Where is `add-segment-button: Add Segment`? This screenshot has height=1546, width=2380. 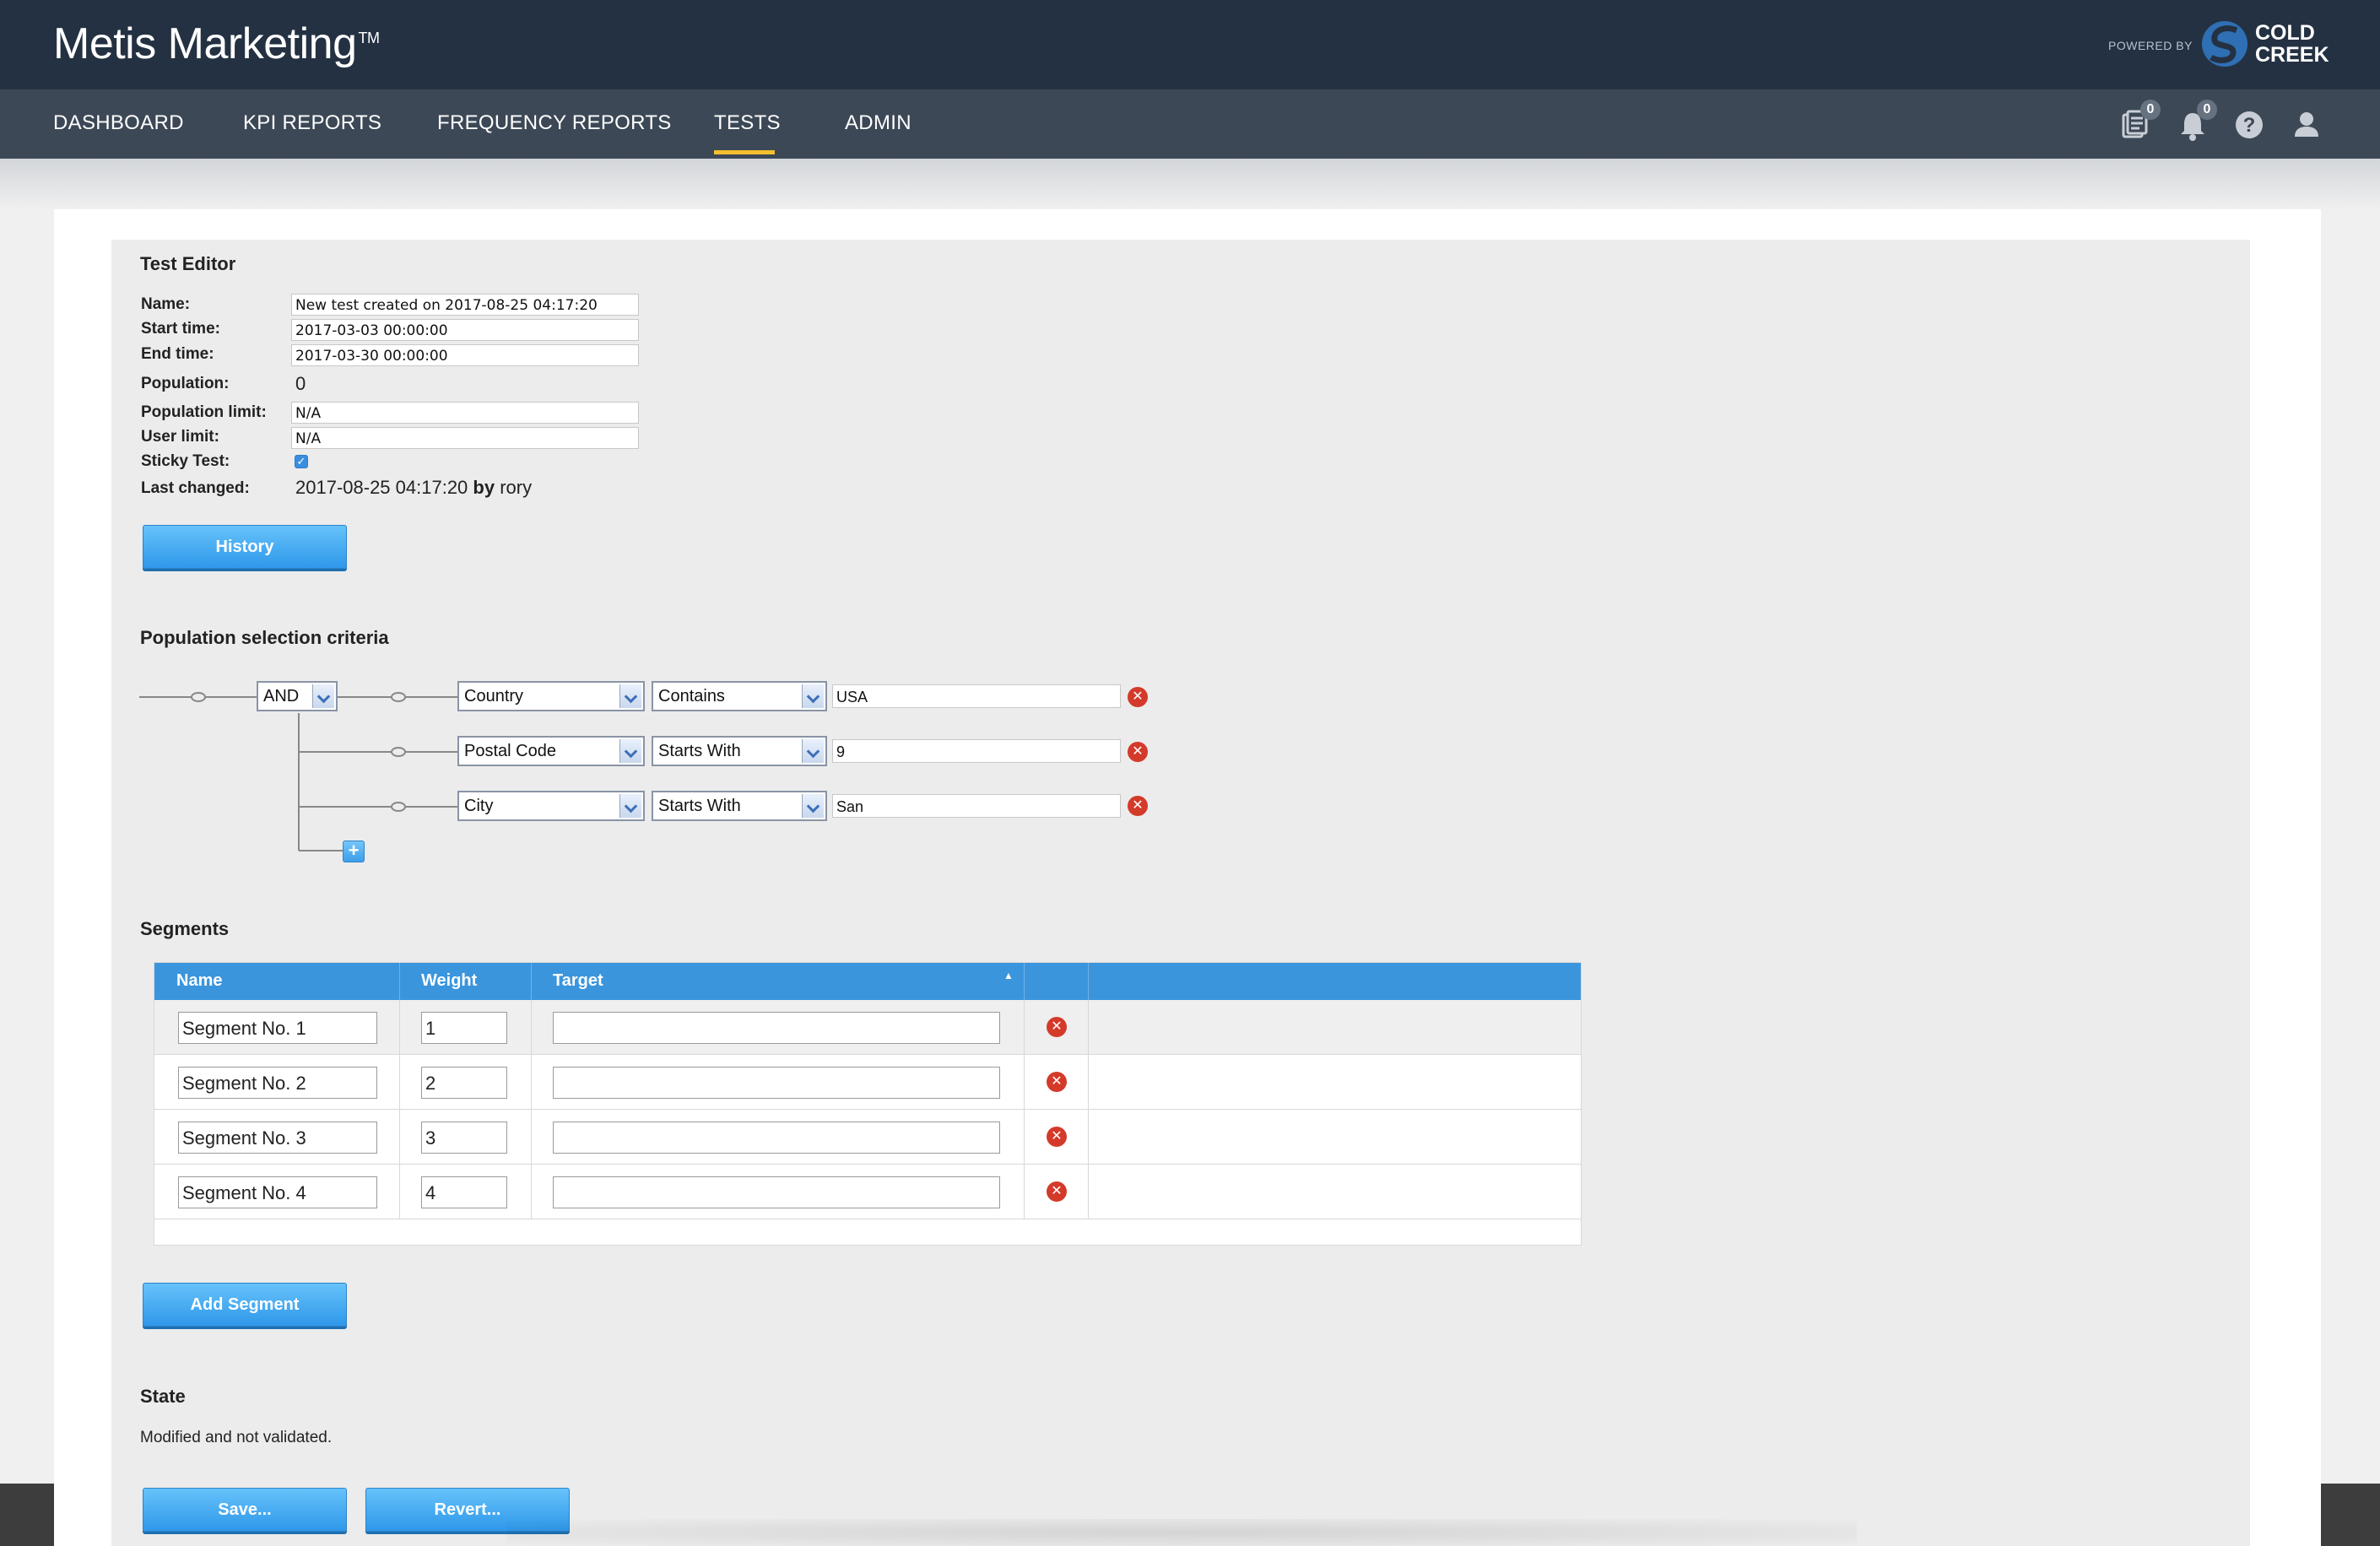 add-segment-button: Add Segment is located at coordinates (245, 1305).